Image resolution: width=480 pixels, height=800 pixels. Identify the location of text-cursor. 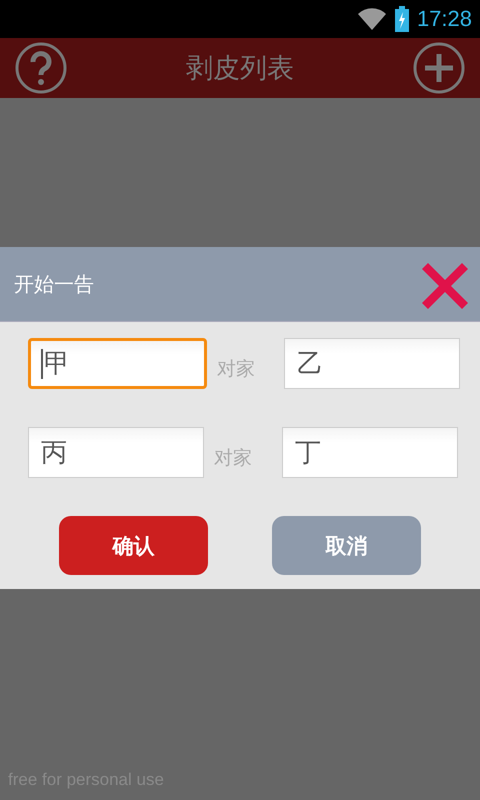
(42, 363).